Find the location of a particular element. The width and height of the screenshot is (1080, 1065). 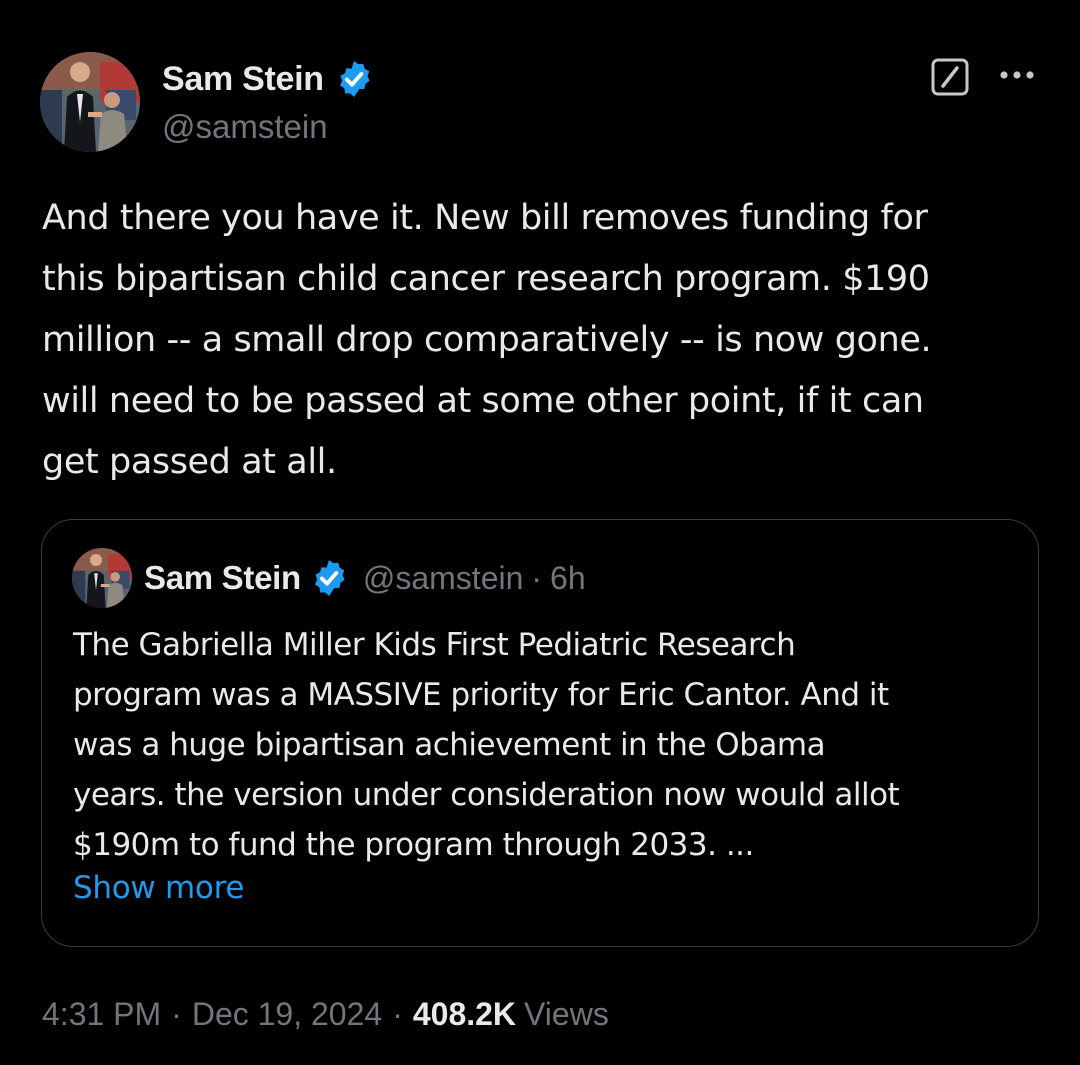

quoted-author-display-name: Sam Stein is located at coordinates (222, 578).